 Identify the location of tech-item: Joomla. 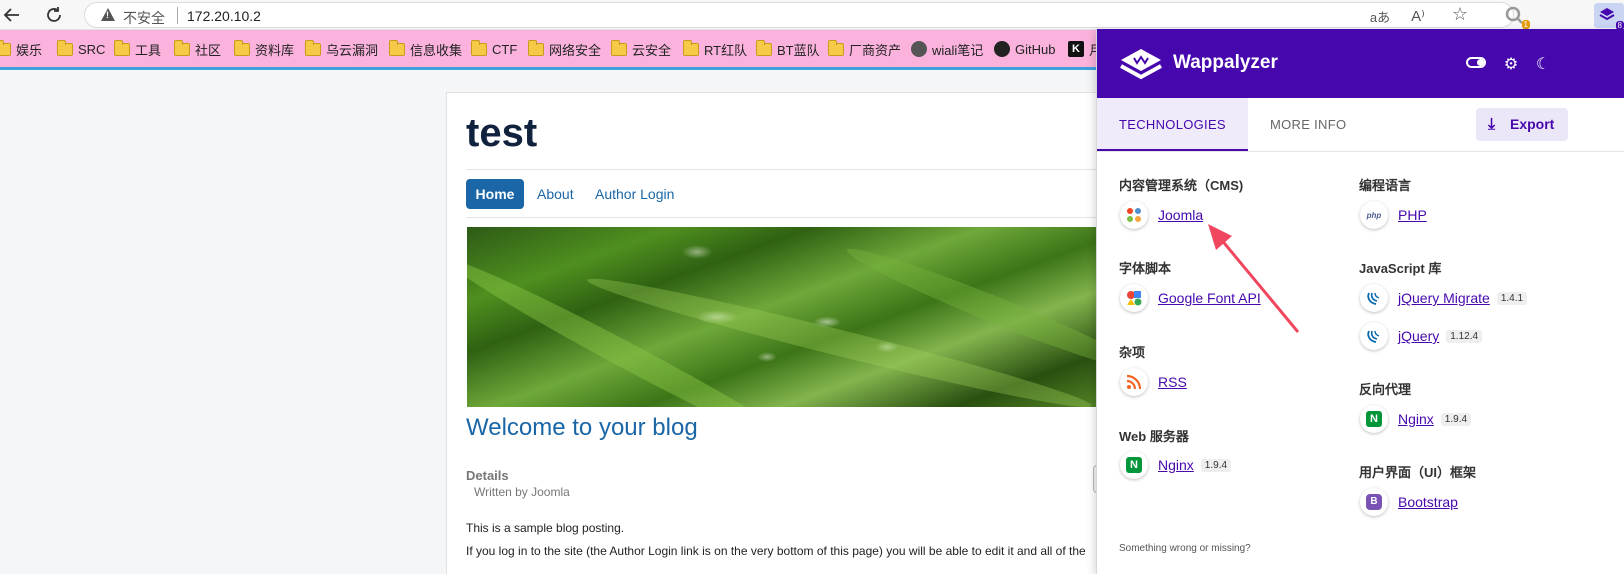
(1161, 215).